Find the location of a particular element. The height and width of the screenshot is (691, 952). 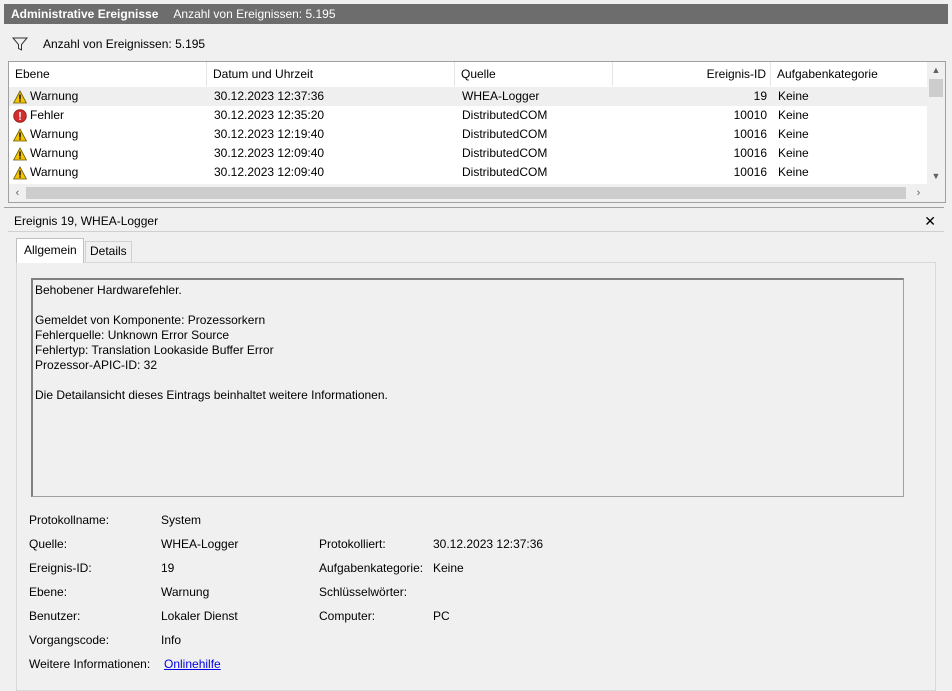

cell-event-id: 10010 is located at coordinates (750, 115).